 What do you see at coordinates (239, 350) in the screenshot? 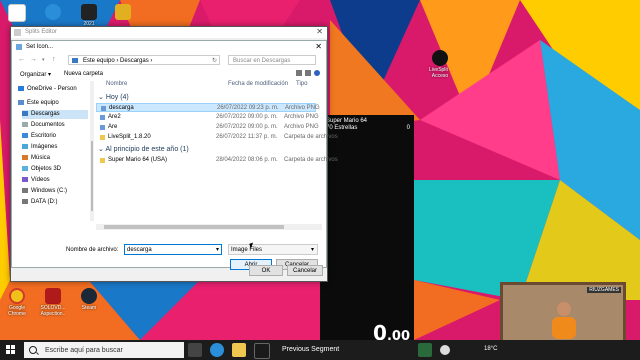
I see `file-explorer-icon` at bounding box center [239, 350].